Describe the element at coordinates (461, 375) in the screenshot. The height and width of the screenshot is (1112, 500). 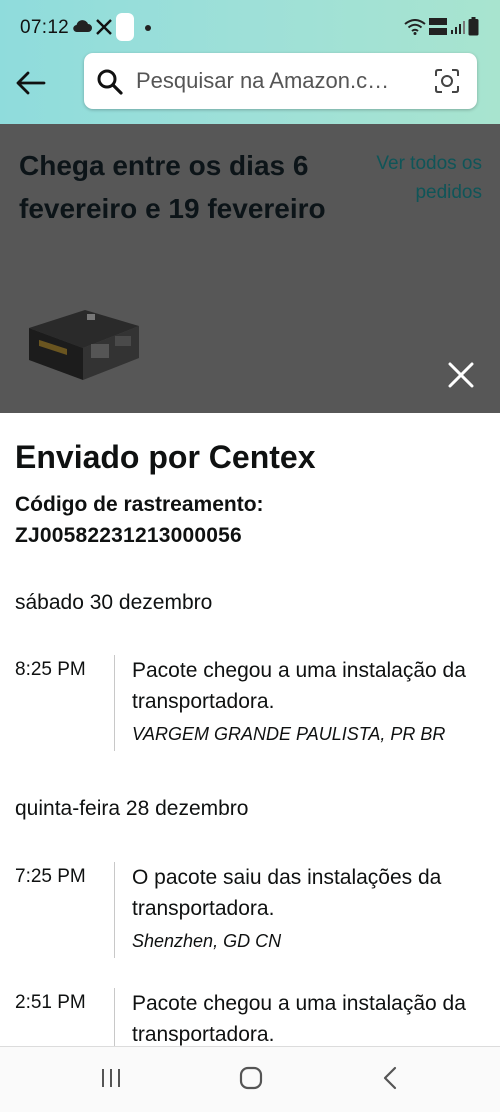
I see `close-icon` at that location.